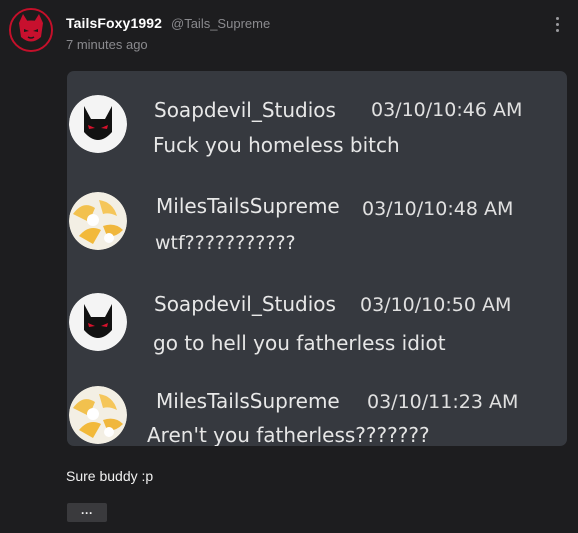 Image resolution: width=578 pixels, height=533 pixels. I want to click on message-text: go to hell you fatherless idiot, so click(299, 343).